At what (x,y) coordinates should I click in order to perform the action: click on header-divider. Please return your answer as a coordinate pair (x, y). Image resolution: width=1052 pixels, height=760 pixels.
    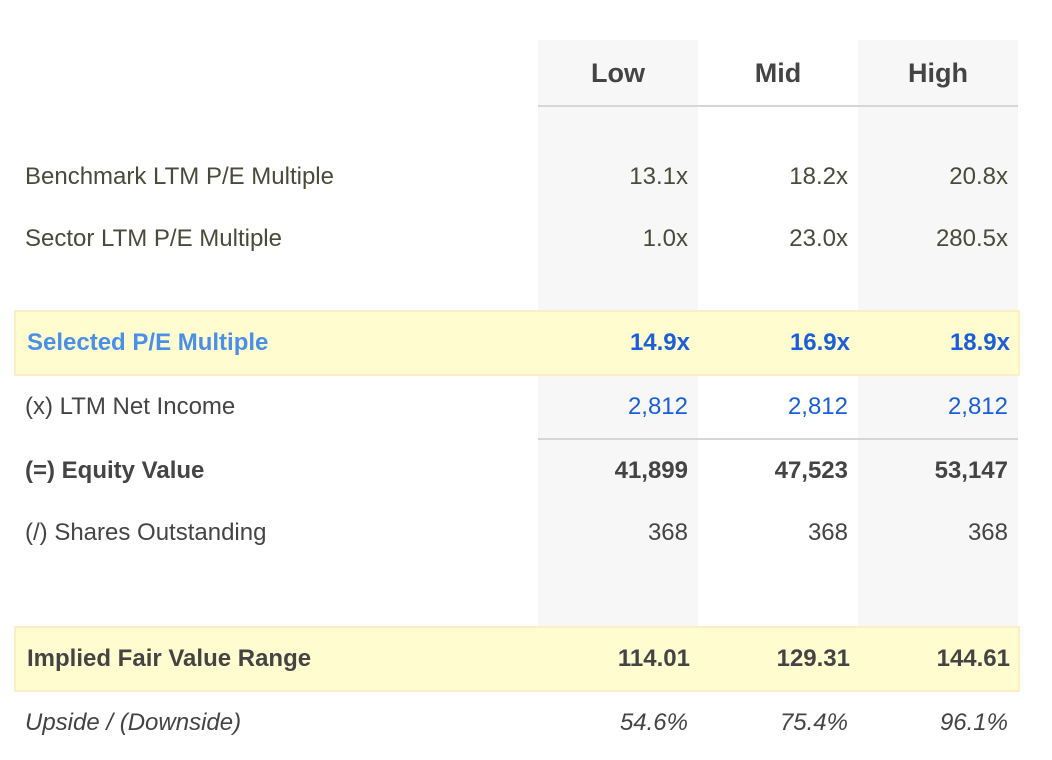
    Looking at the image, I should click on (778, 106).